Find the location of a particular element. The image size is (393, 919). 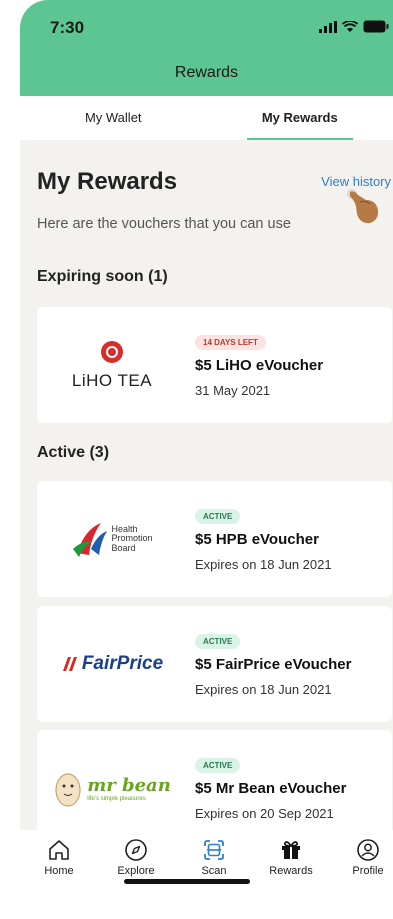

expiring-section-title: Expiring soon (1) is located at coordinates (102, 276).